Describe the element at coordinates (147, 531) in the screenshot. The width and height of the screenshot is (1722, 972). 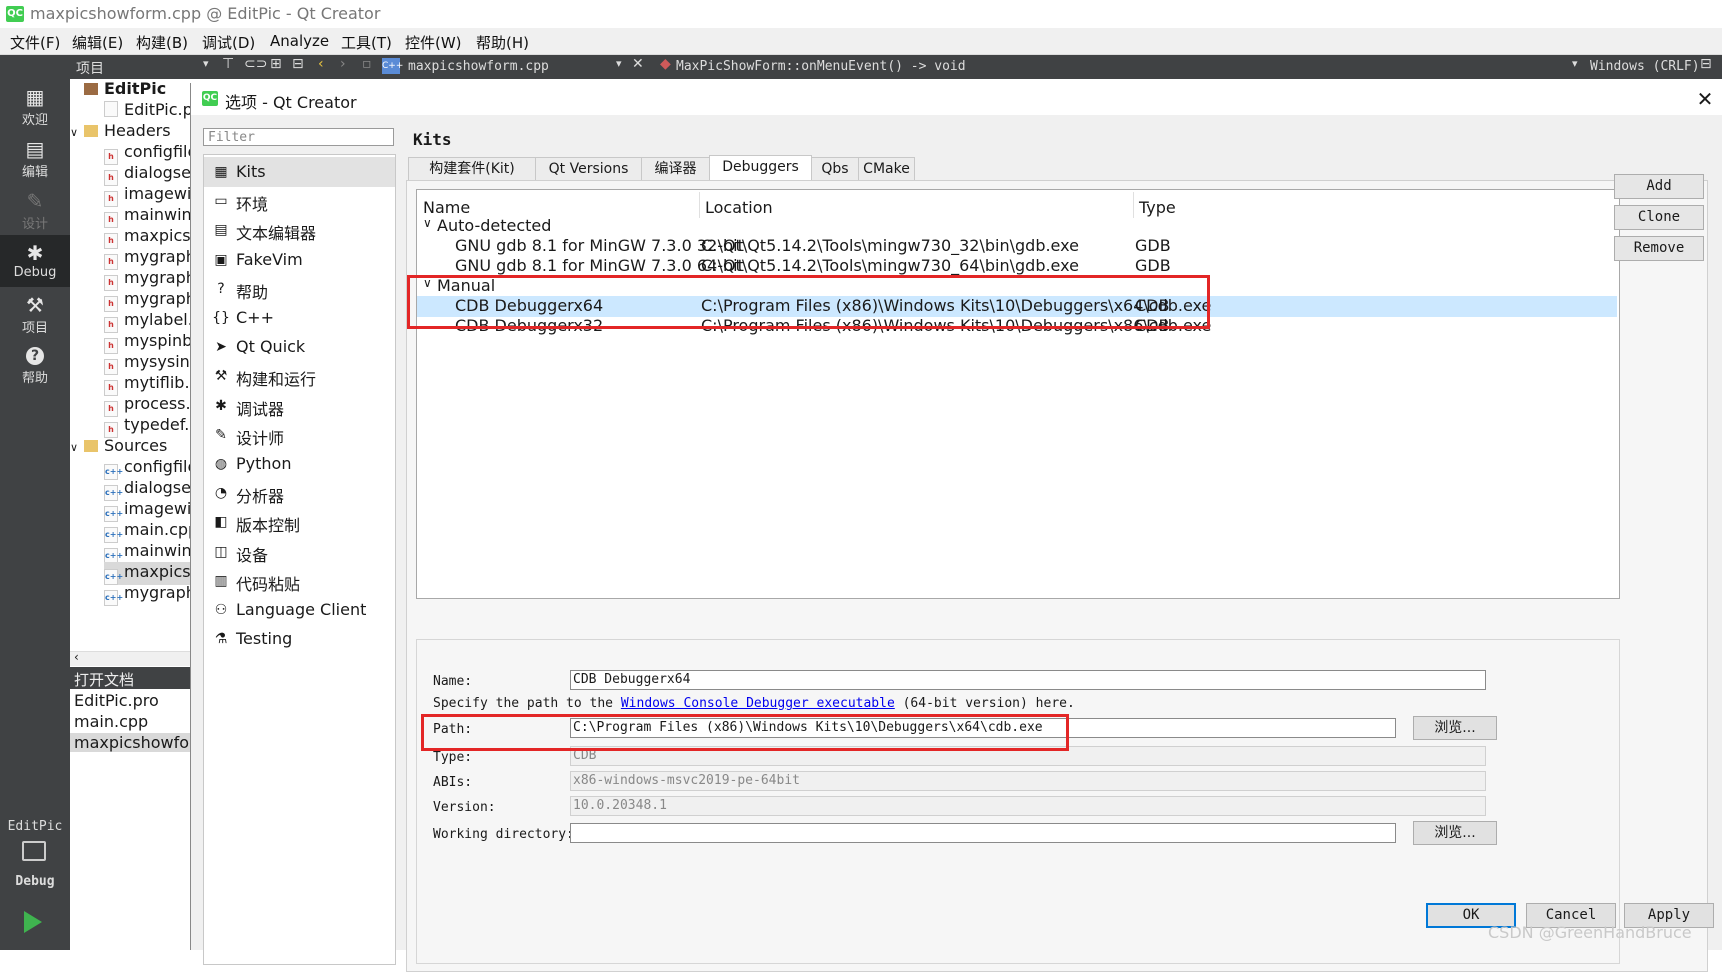
I see `tree-item: c++main.cpp` at that location.